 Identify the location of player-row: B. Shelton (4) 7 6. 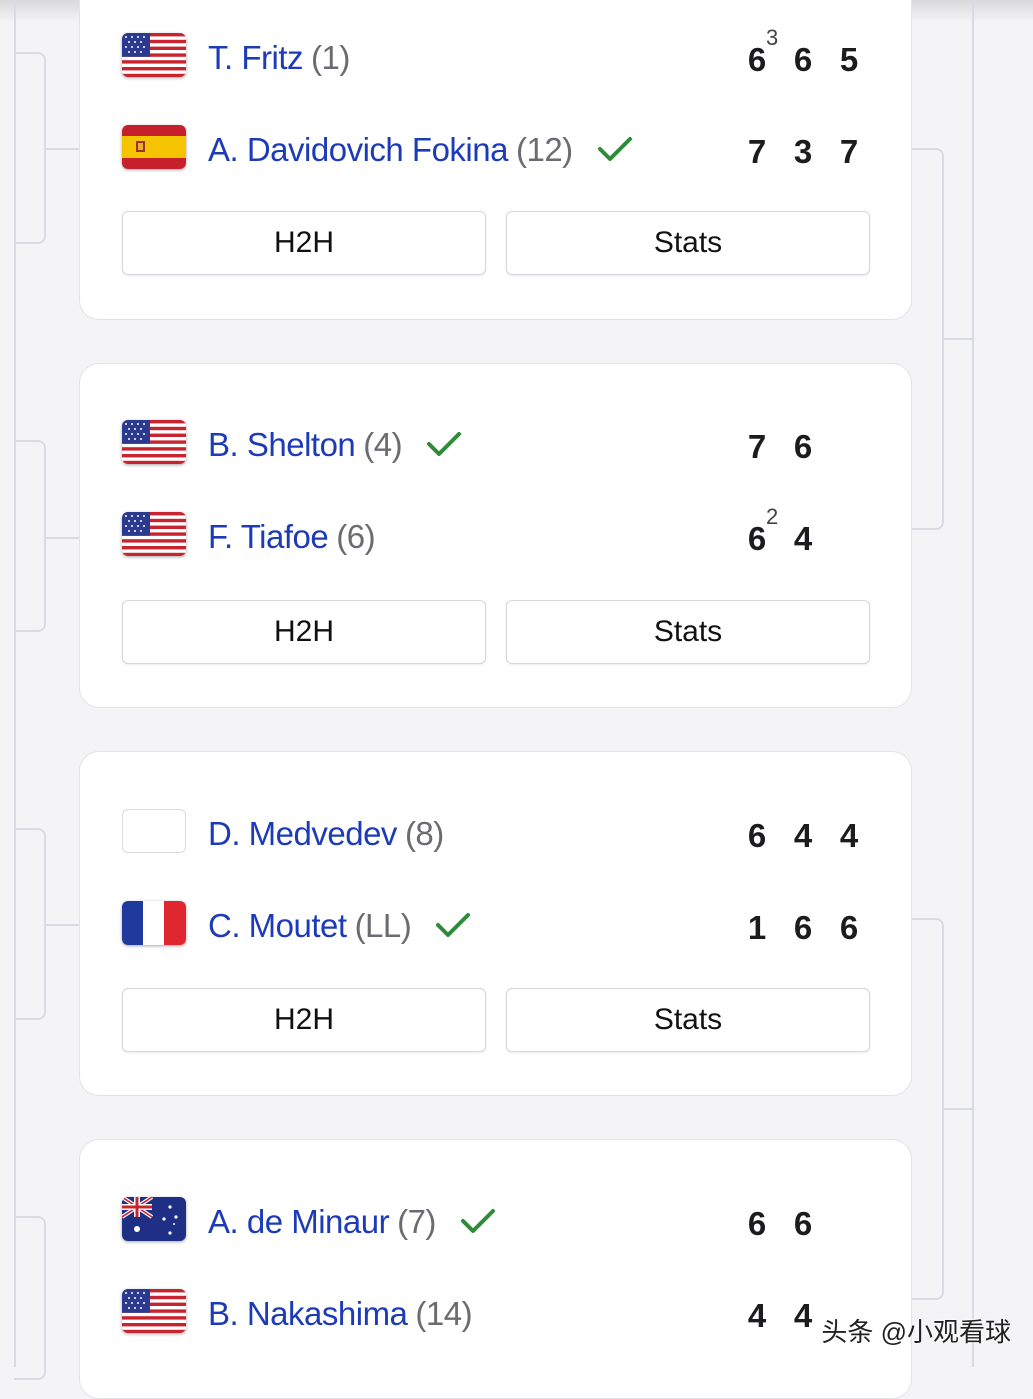
(502, 442).